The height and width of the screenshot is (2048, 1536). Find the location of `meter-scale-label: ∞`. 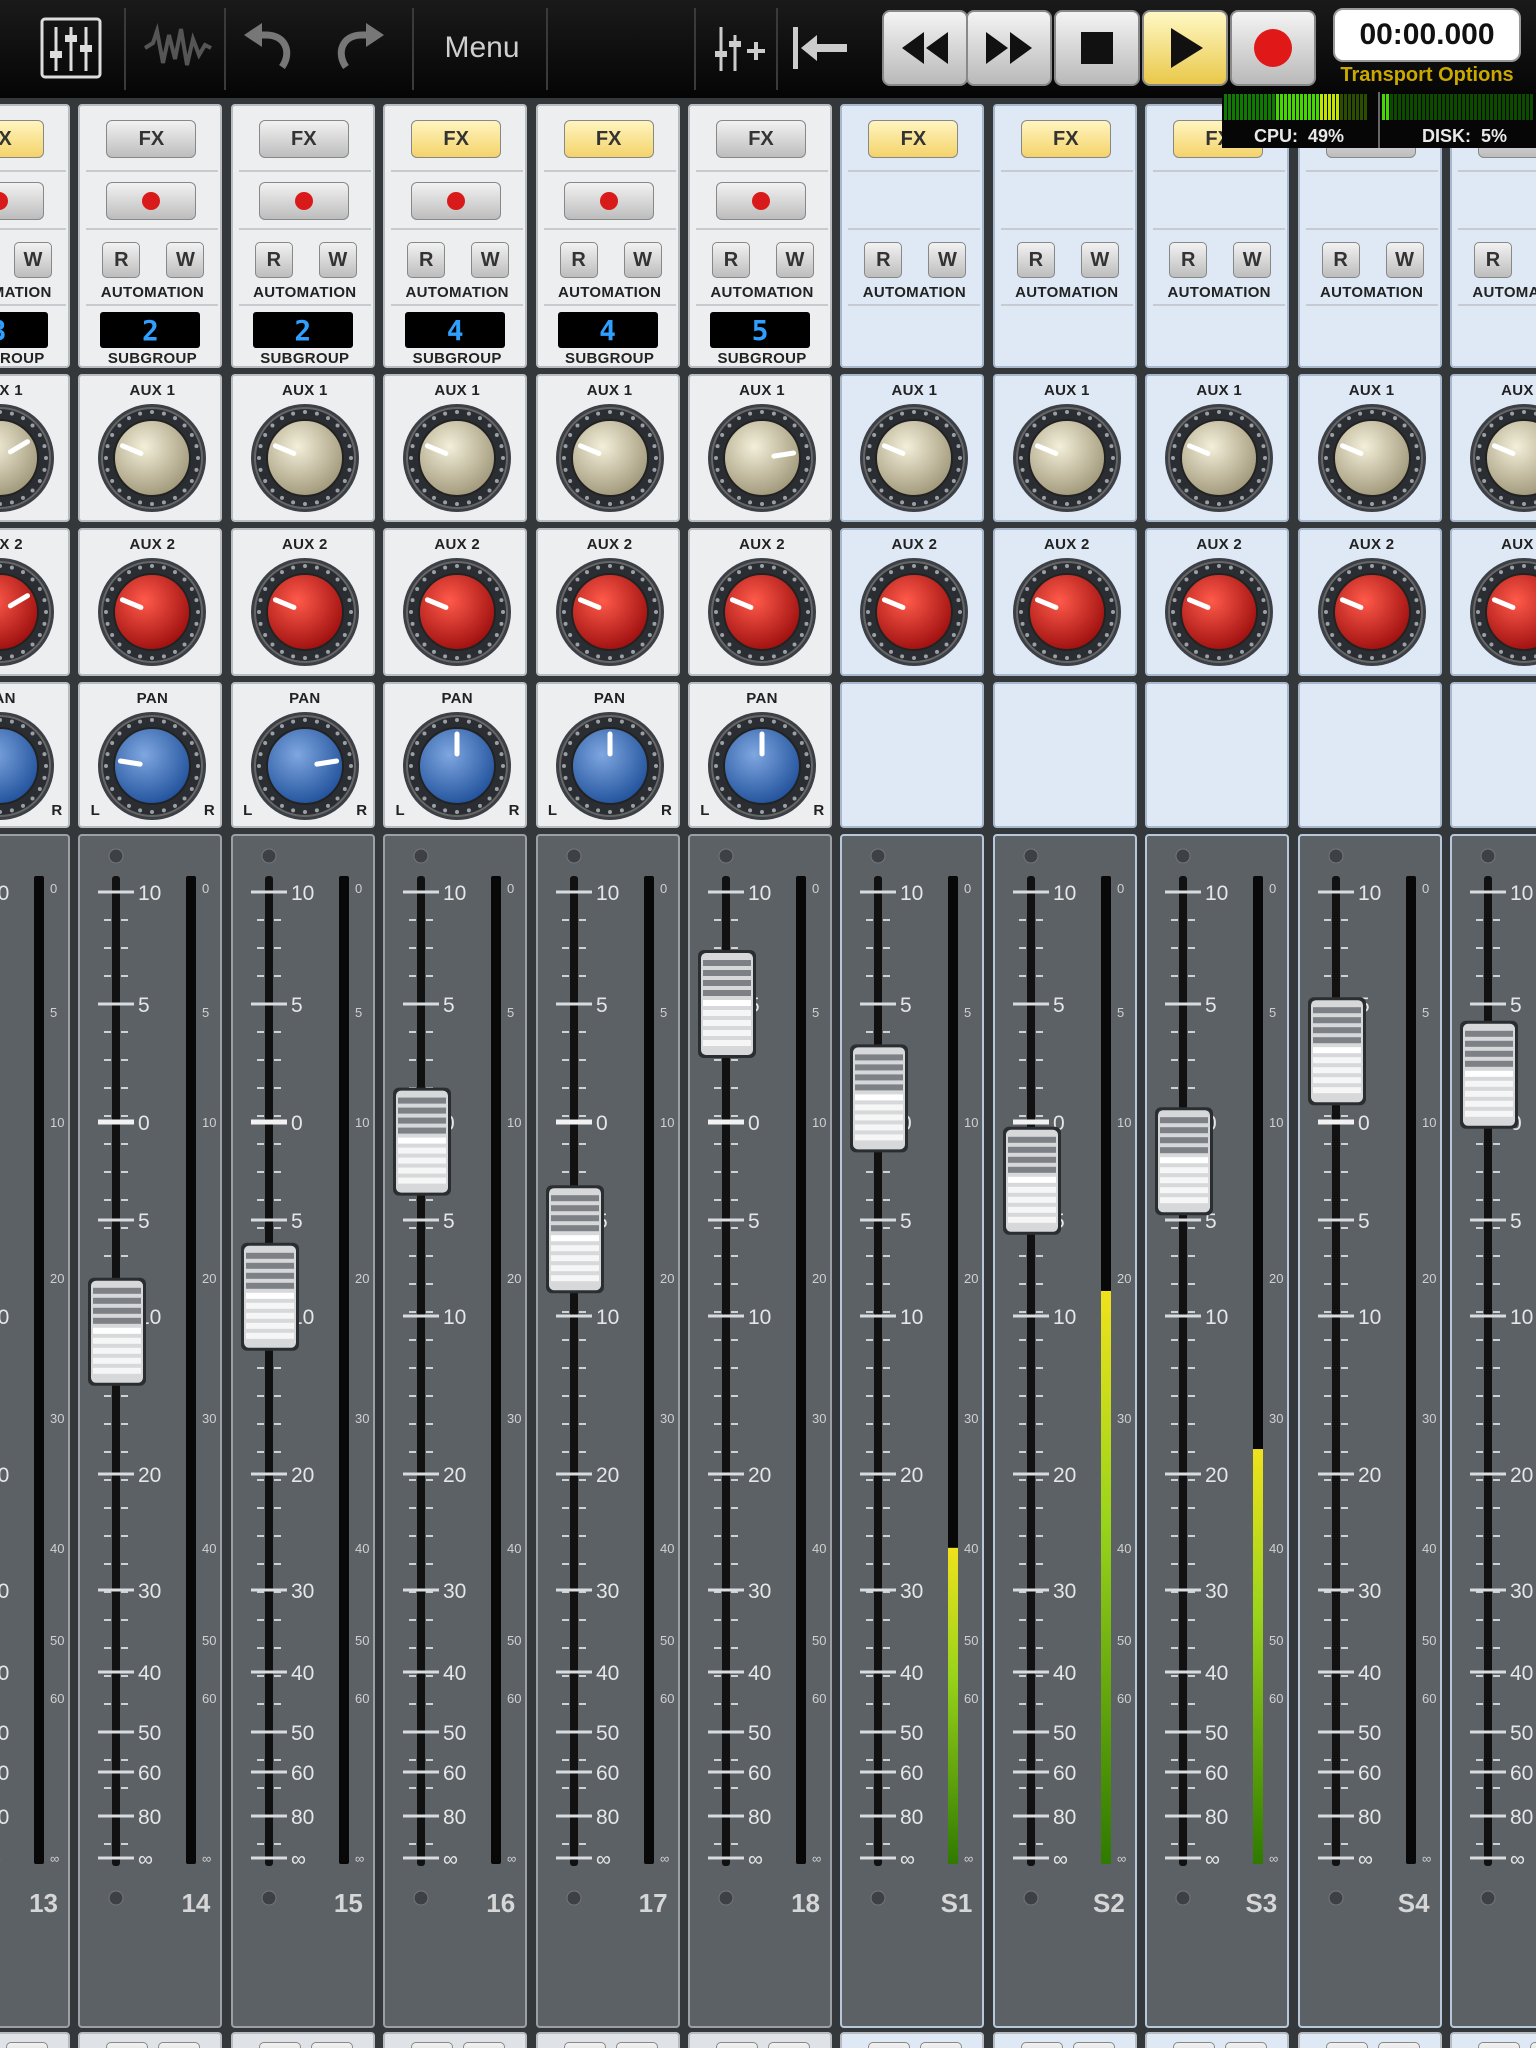

meter-scale-label: ∞ is located at coordinates (968, 1858).